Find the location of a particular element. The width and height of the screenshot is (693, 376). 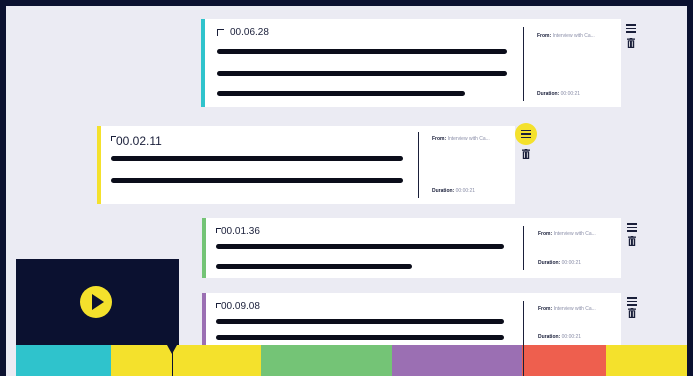

video-player is located at coordinates (97, 302).